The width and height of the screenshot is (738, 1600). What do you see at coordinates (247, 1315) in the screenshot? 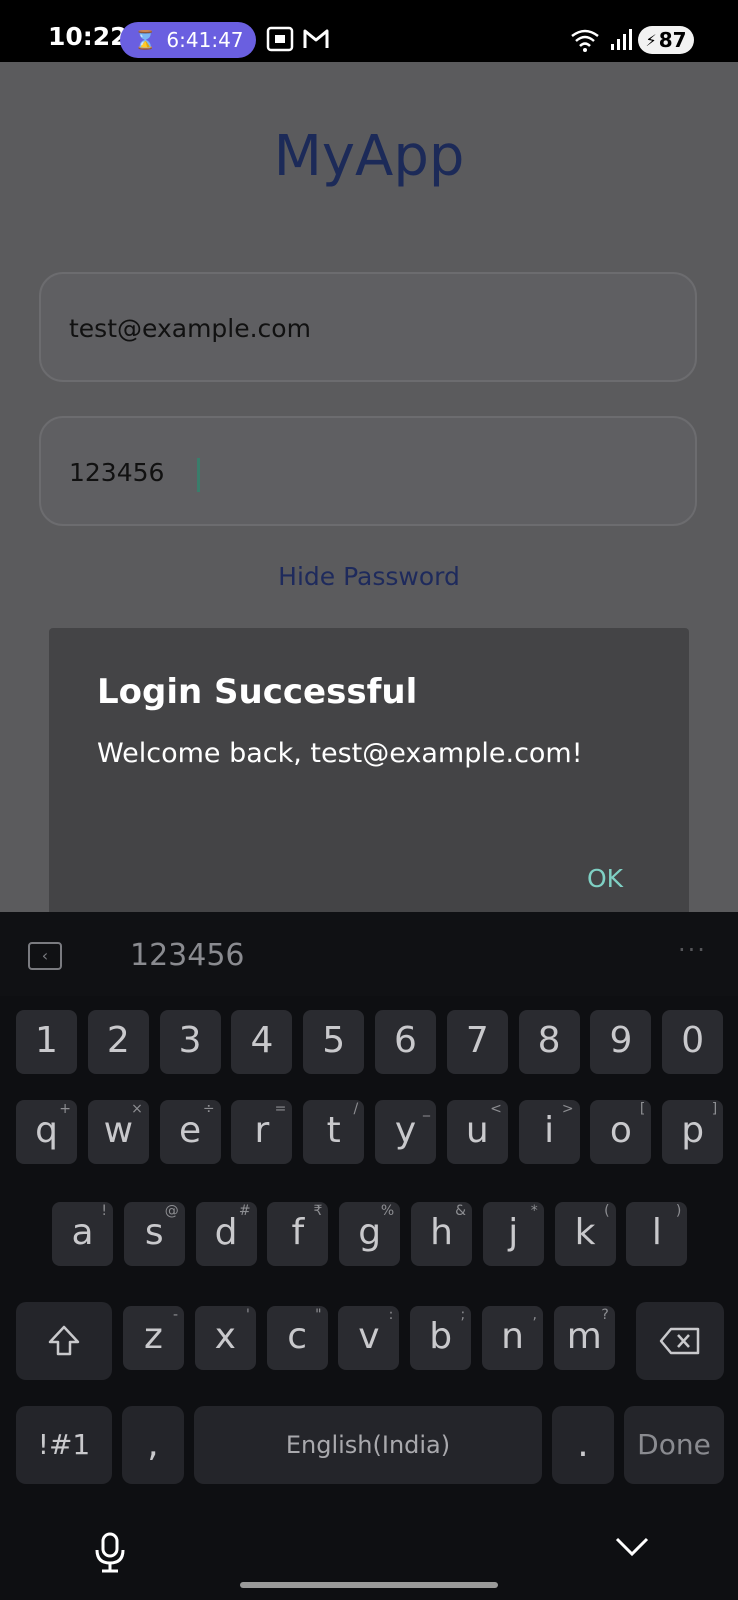
I see `key-x-alt-label: '` at bounding box center [247, 1315].